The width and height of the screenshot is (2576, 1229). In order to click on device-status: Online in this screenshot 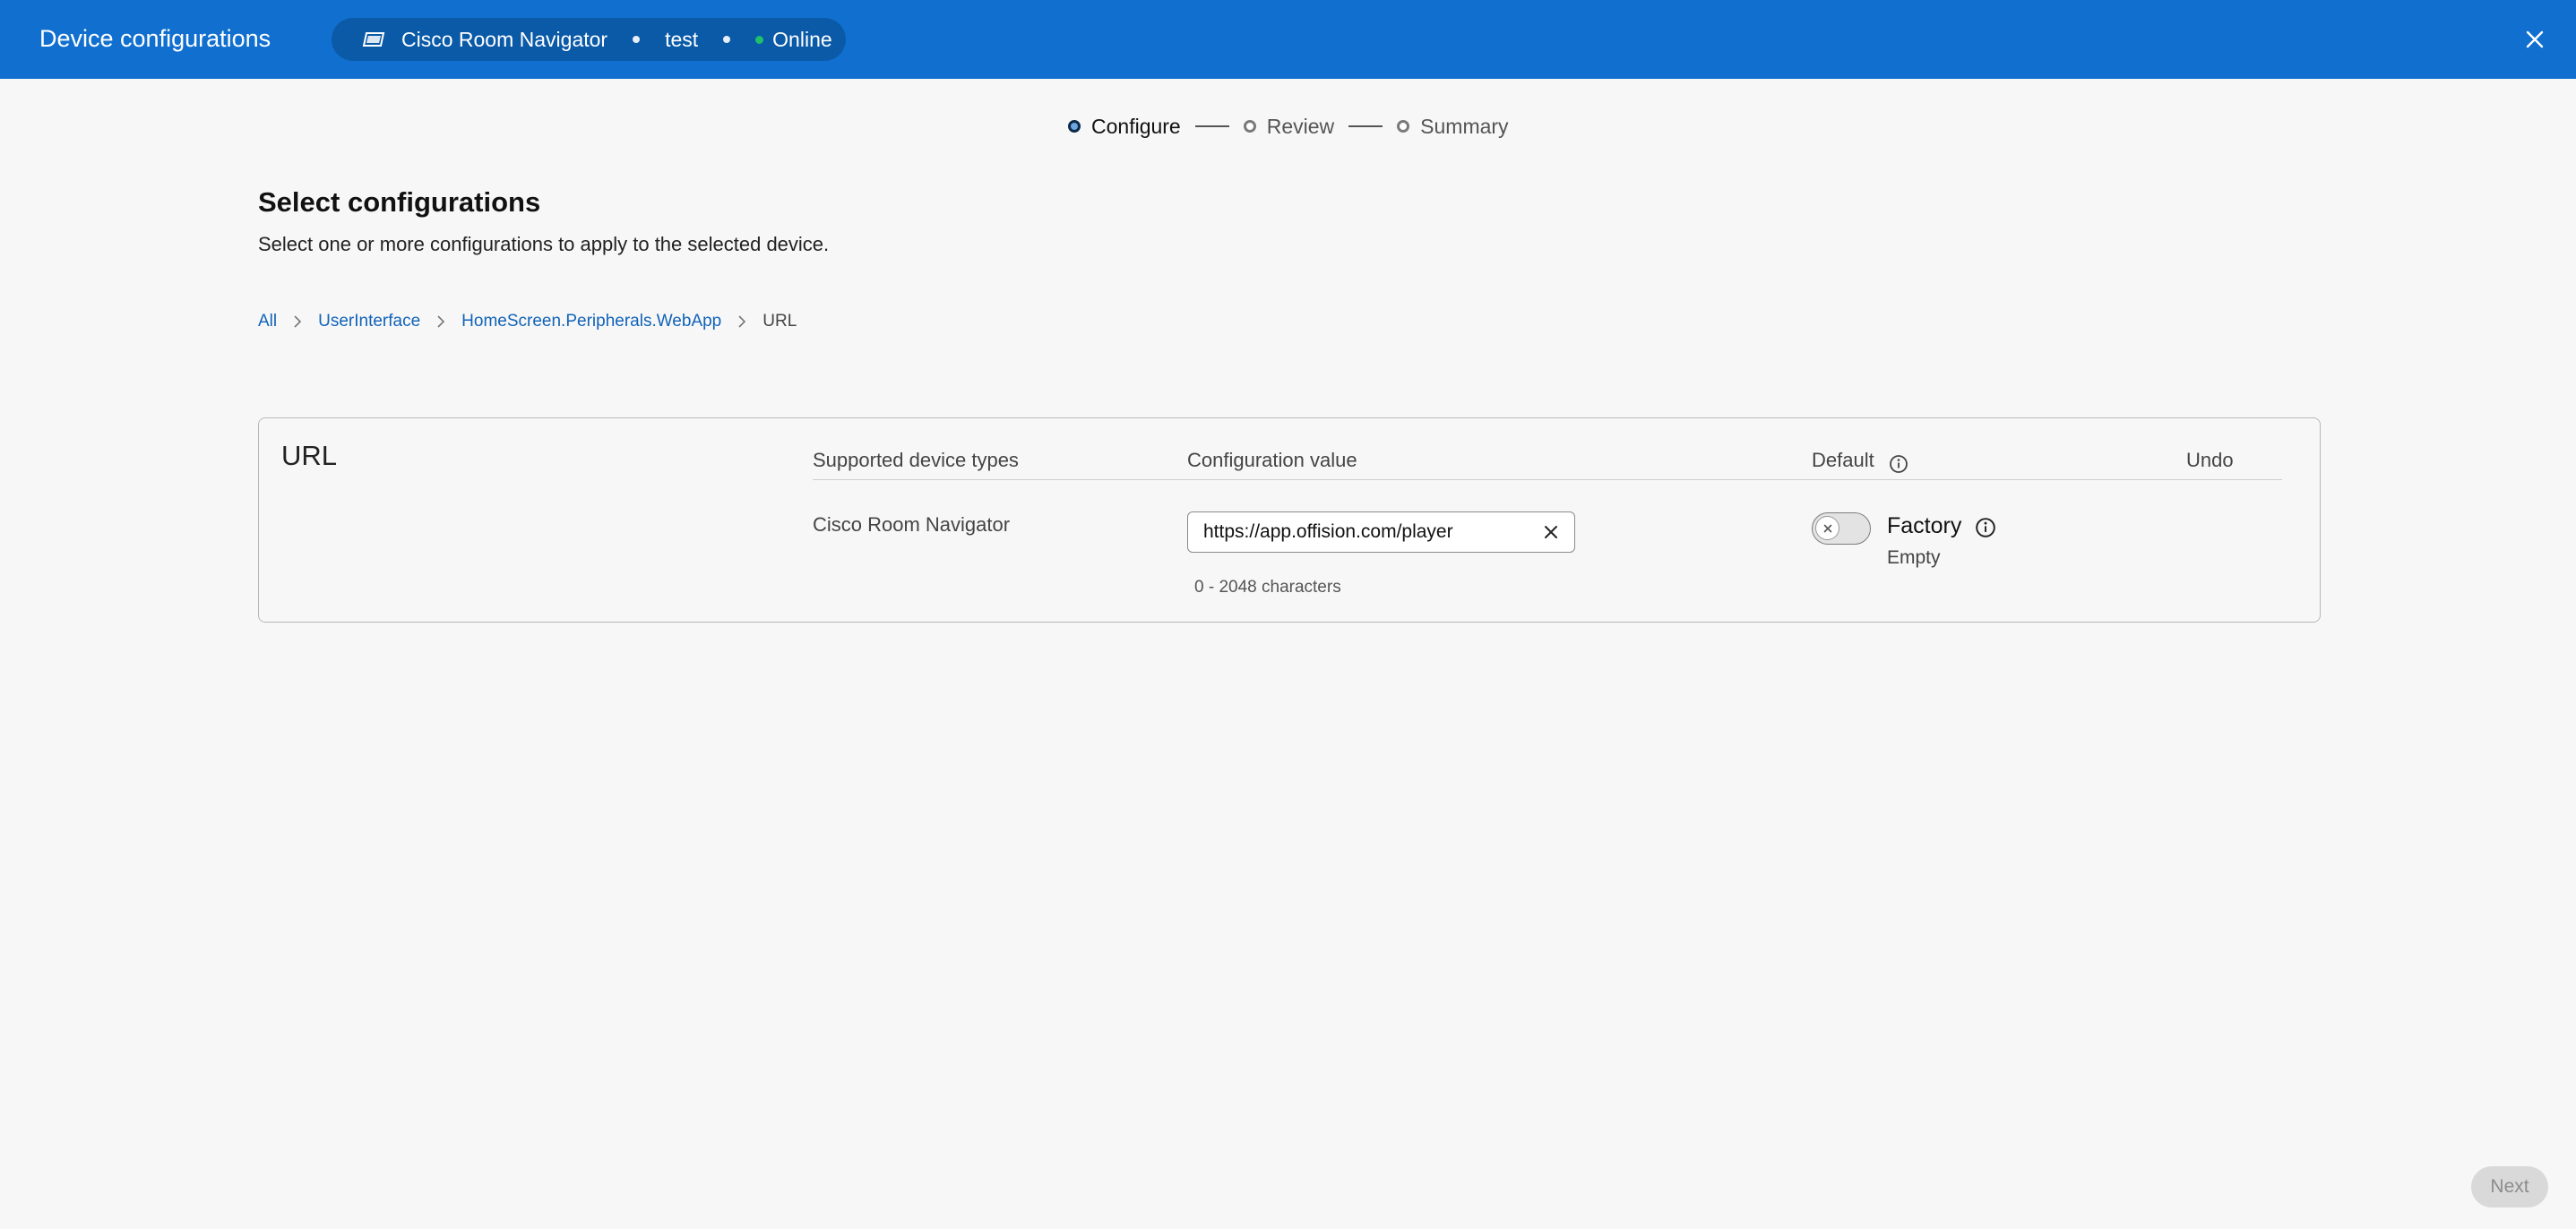, I will do `click(802, 39)`.